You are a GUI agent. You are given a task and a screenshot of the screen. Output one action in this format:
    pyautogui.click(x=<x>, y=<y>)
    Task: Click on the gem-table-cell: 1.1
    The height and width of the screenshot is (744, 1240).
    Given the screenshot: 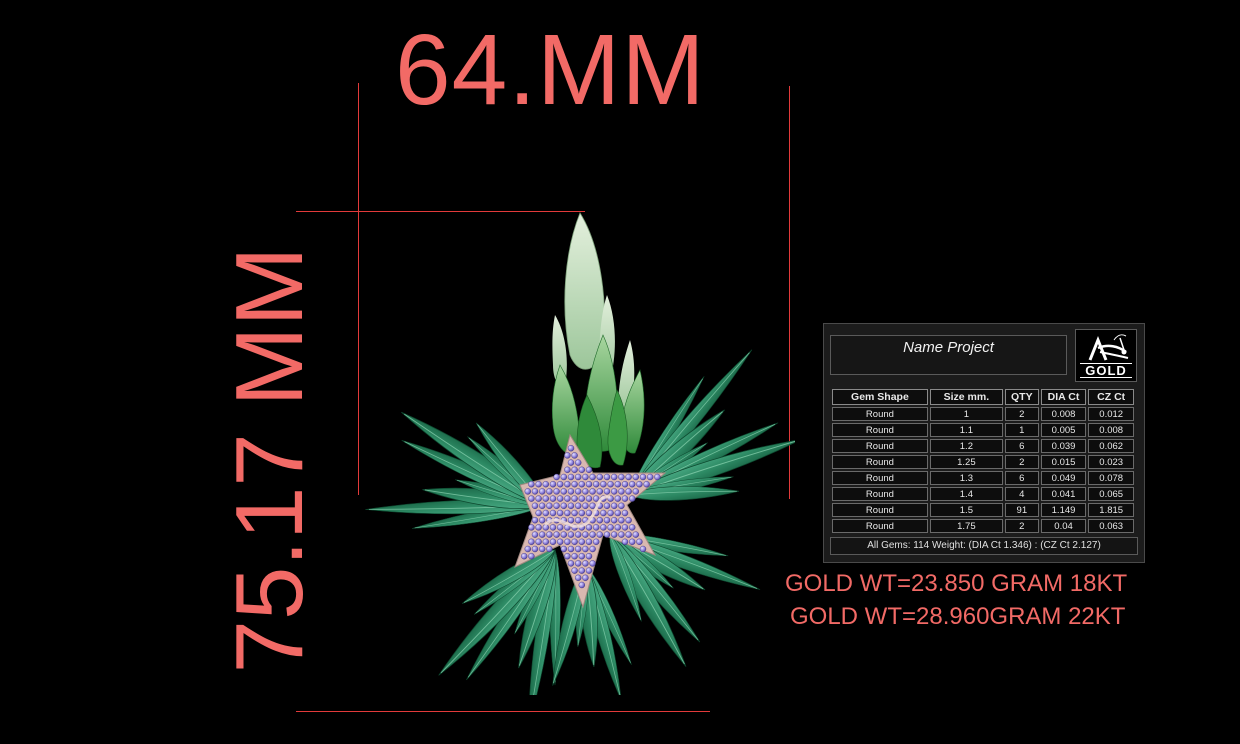 What is the action you would take?
    pyautogui.click(x=966, y=430)
    